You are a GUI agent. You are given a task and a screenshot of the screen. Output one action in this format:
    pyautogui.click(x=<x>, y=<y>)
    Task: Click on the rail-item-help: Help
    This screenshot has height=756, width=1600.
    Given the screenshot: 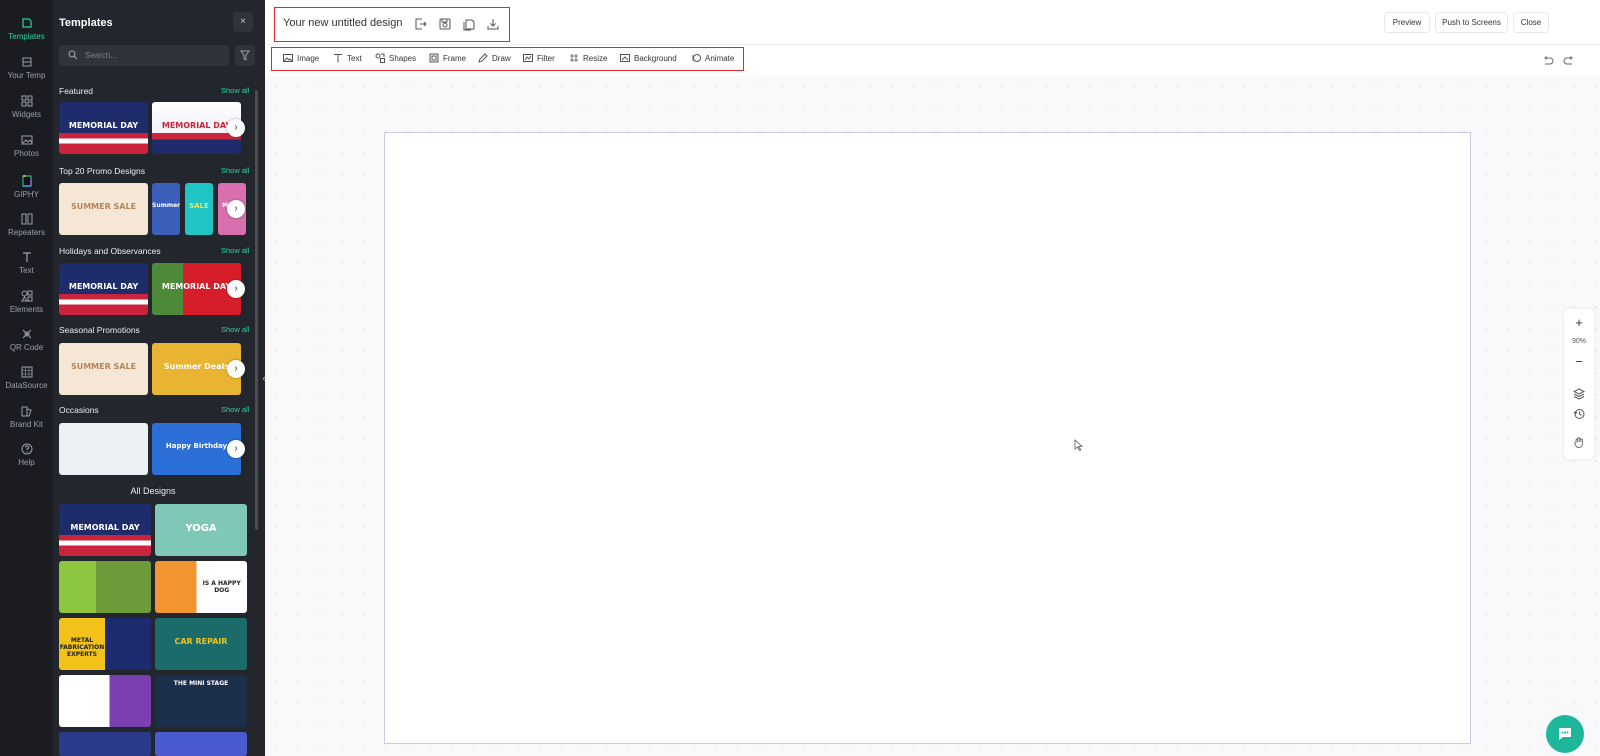 What is the action you would take?
    pyautogui.click(x=26, y=455)
    